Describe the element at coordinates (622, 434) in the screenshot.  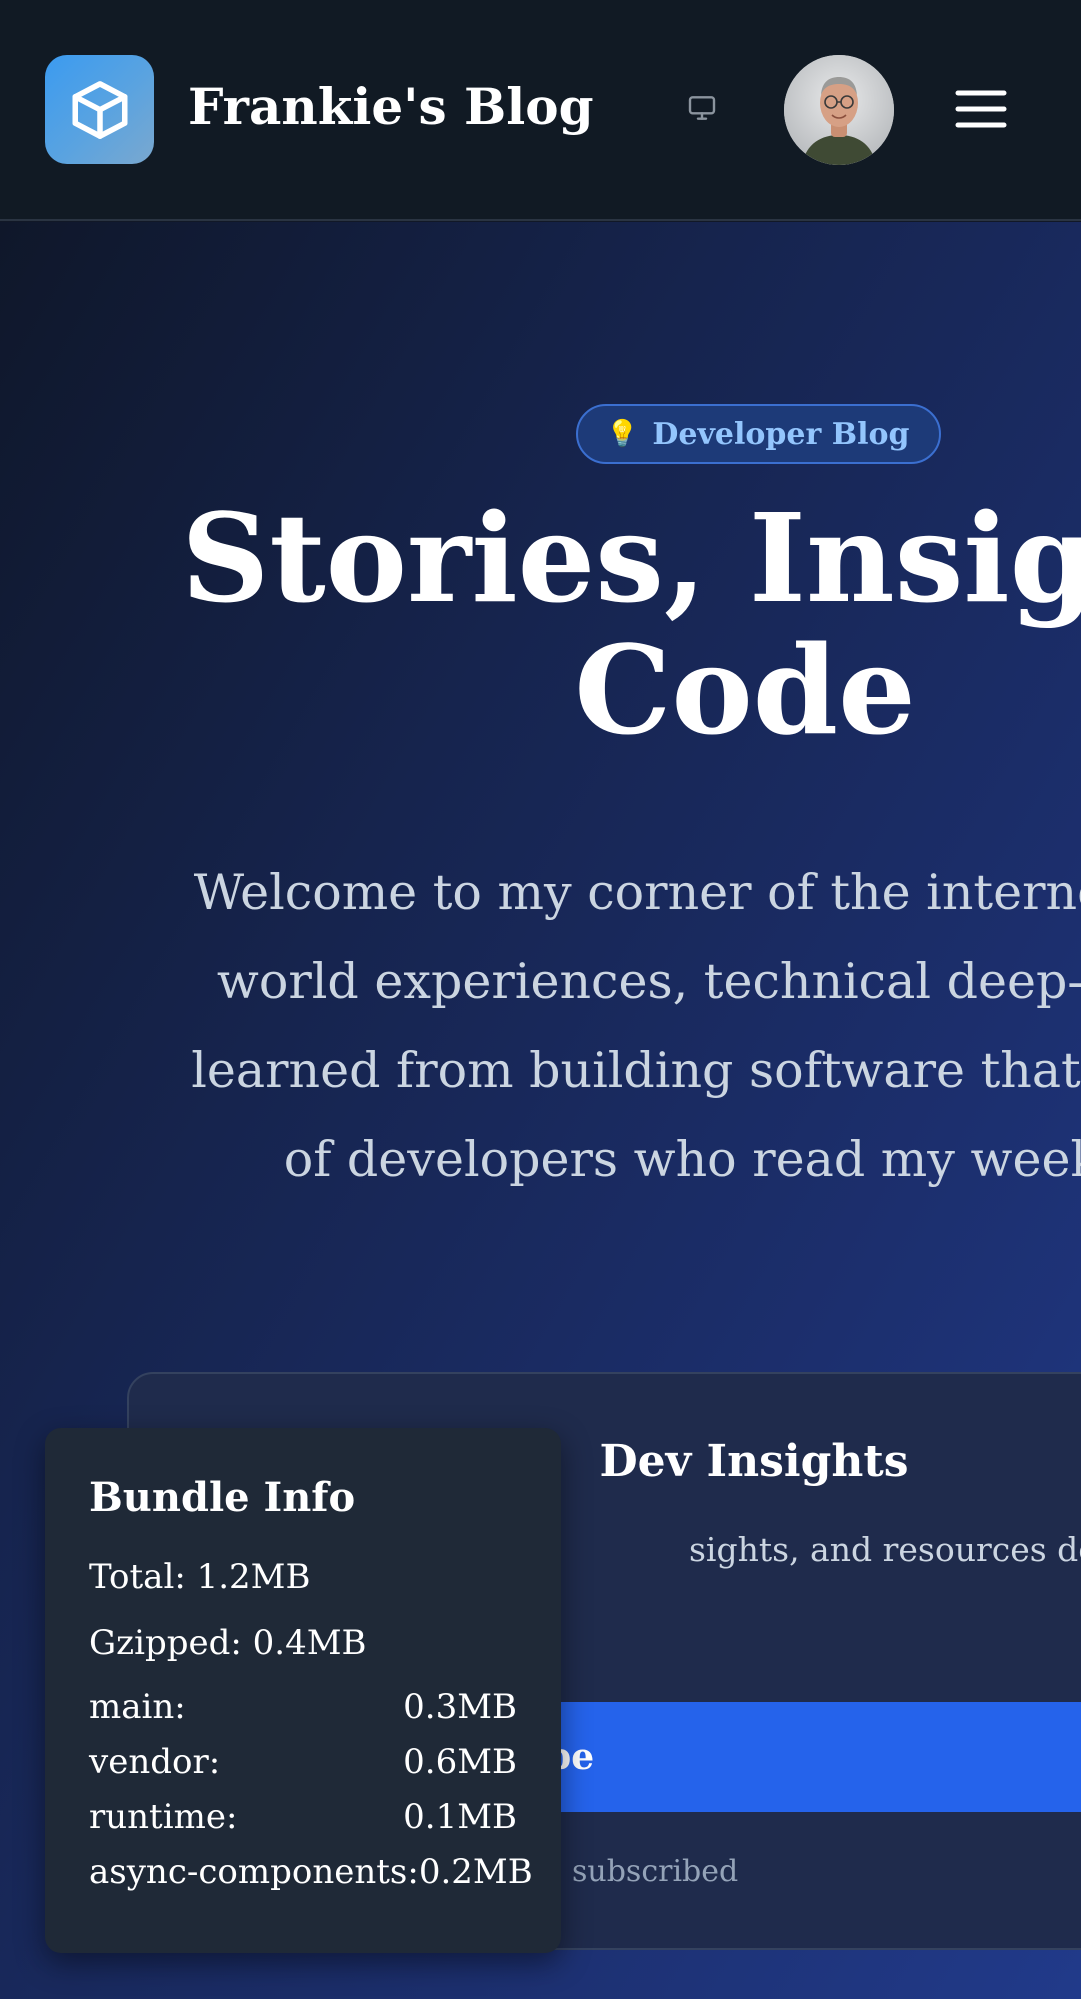
I see `lightbulb-icon: 💡` at that location.